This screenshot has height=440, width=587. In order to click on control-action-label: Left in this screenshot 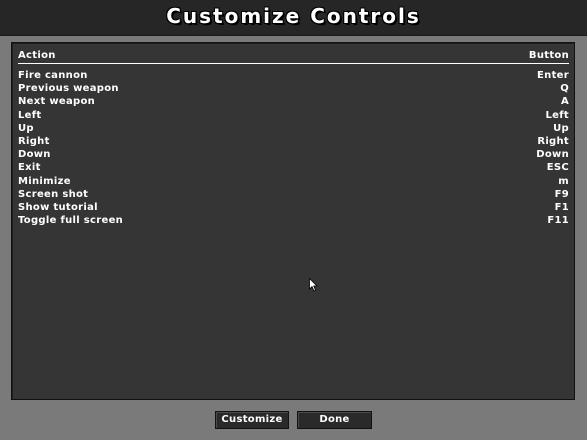, I will do `click(30, 115)`.